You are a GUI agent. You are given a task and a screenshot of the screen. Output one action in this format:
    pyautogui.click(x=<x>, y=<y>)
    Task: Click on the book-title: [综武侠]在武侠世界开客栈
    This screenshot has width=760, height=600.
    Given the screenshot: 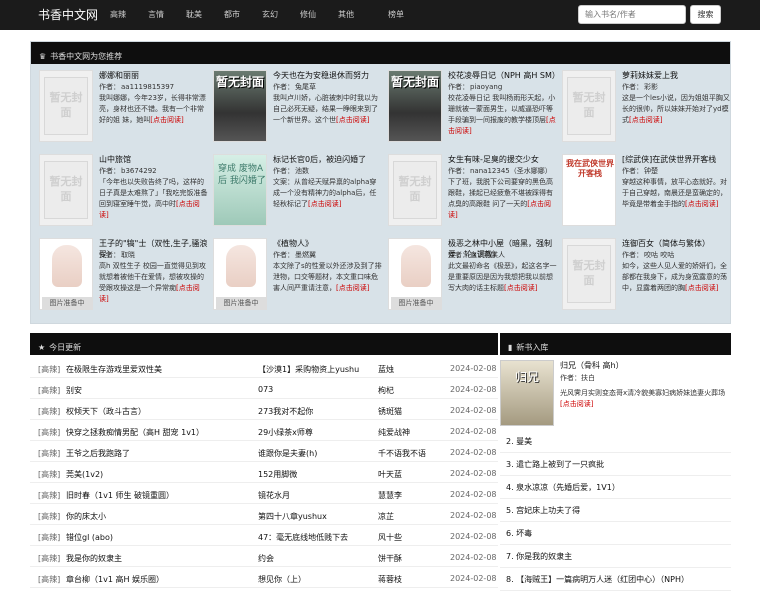 What is the action you would take?
    pyautogui.click(x=677, y=159)
    